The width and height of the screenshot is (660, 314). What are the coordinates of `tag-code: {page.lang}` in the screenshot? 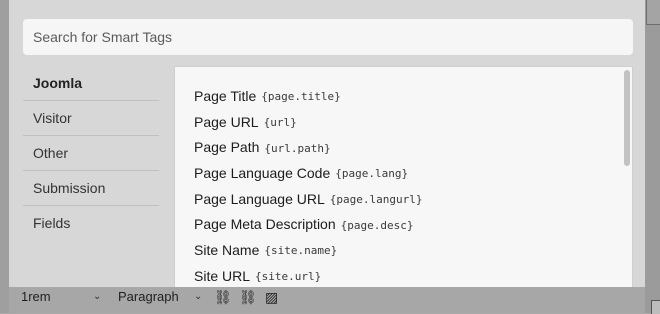 It's located at (372, 174).